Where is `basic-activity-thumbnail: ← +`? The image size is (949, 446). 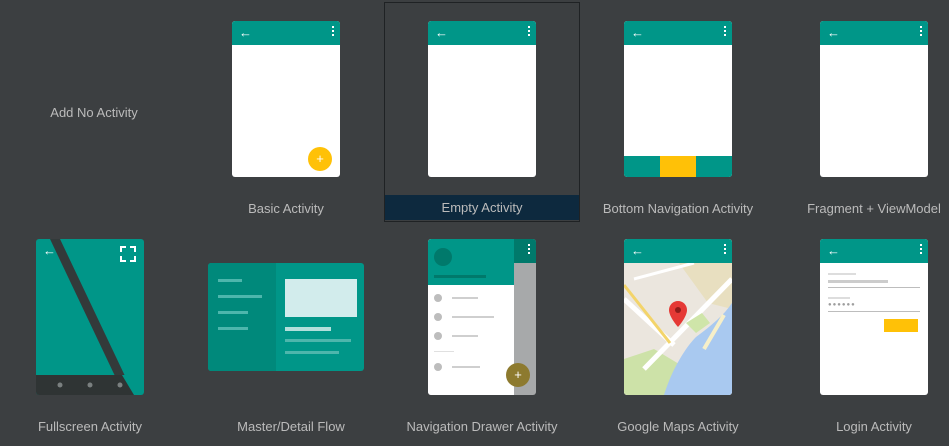 basic-activity-thumbnail: ← + is located at coordinates (286, 99).